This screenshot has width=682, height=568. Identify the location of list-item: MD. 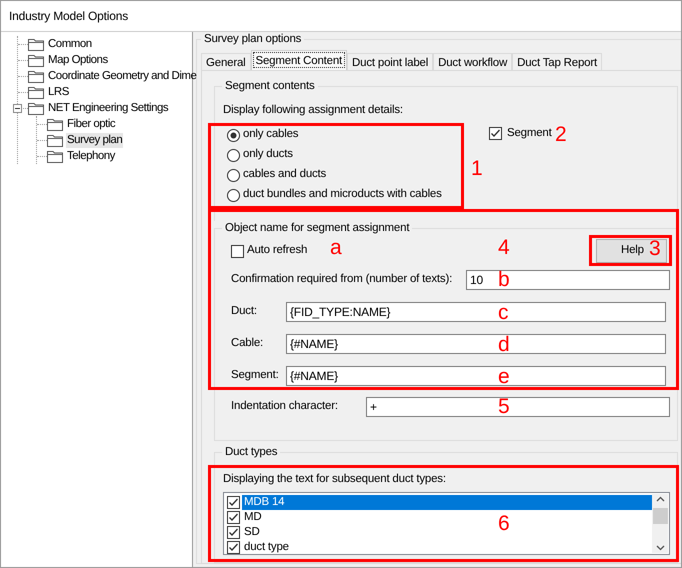
(253, 517).